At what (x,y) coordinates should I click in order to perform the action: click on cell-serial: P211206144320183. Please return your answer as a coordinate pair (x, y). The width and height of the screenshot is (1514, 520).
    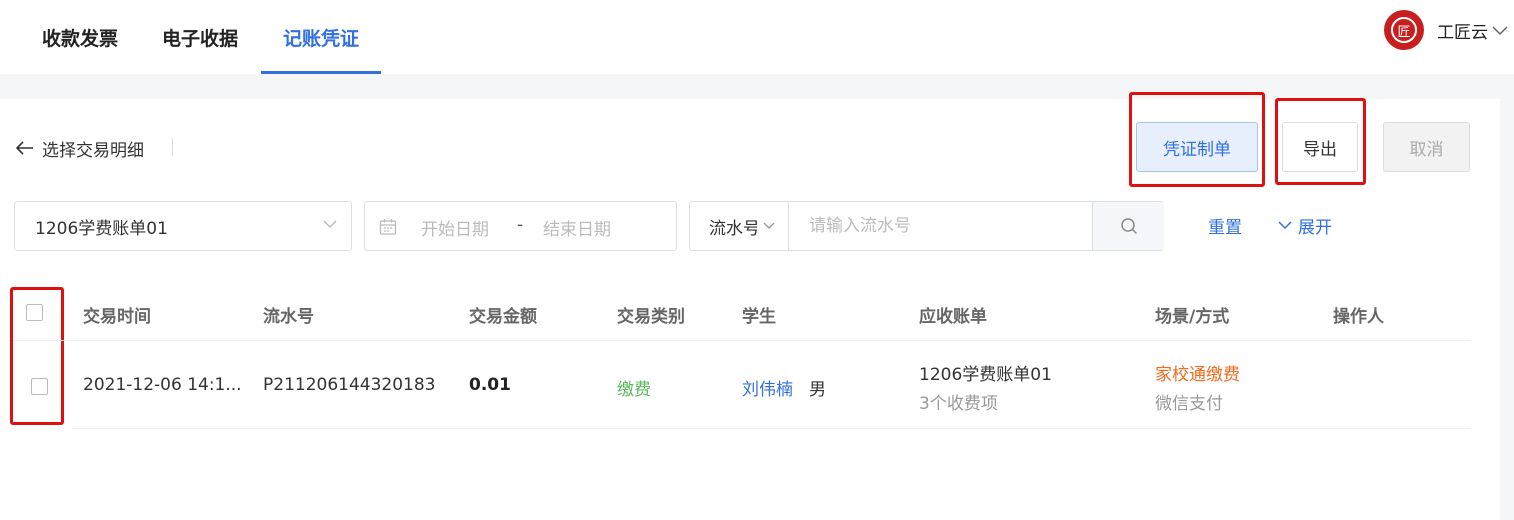
    Looking at the image, I should click on (349, 385).